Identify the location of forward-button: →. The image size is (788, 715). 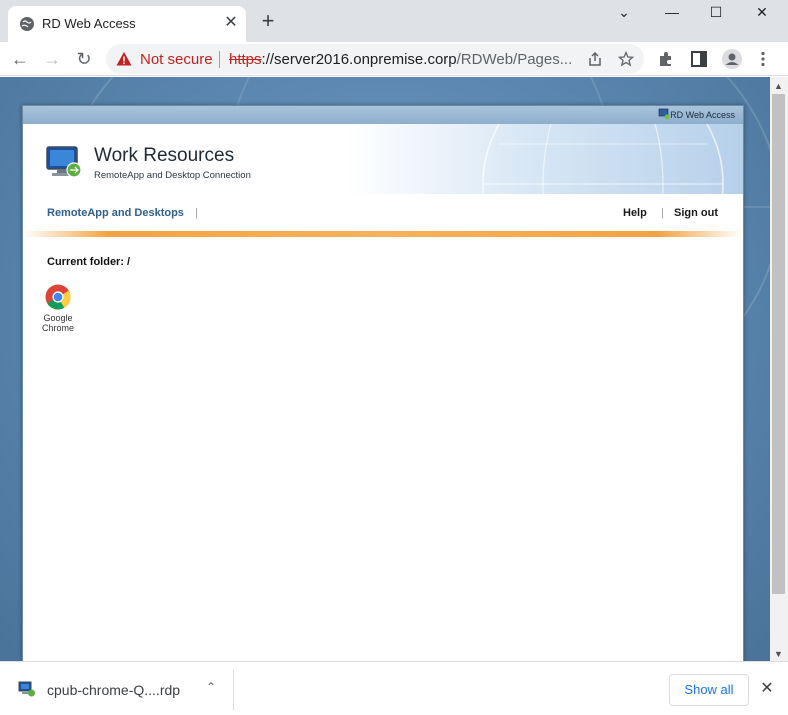
(52, 59).